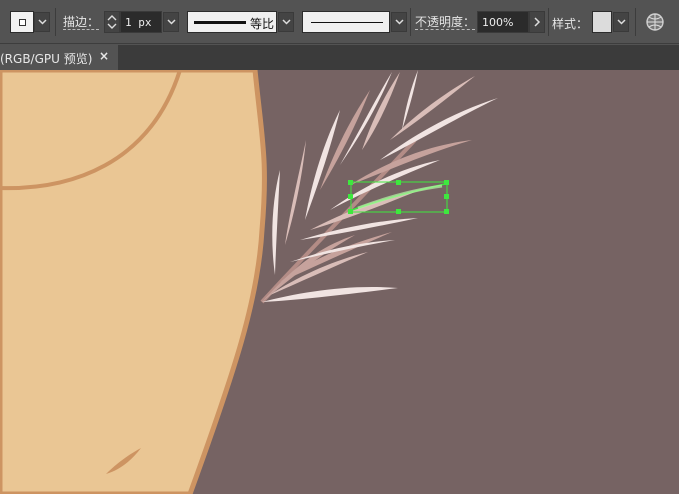 This screenshot has height=494, width=679. I want to click on fill-dropdown-chevron-down-icon, so click(42, 22).